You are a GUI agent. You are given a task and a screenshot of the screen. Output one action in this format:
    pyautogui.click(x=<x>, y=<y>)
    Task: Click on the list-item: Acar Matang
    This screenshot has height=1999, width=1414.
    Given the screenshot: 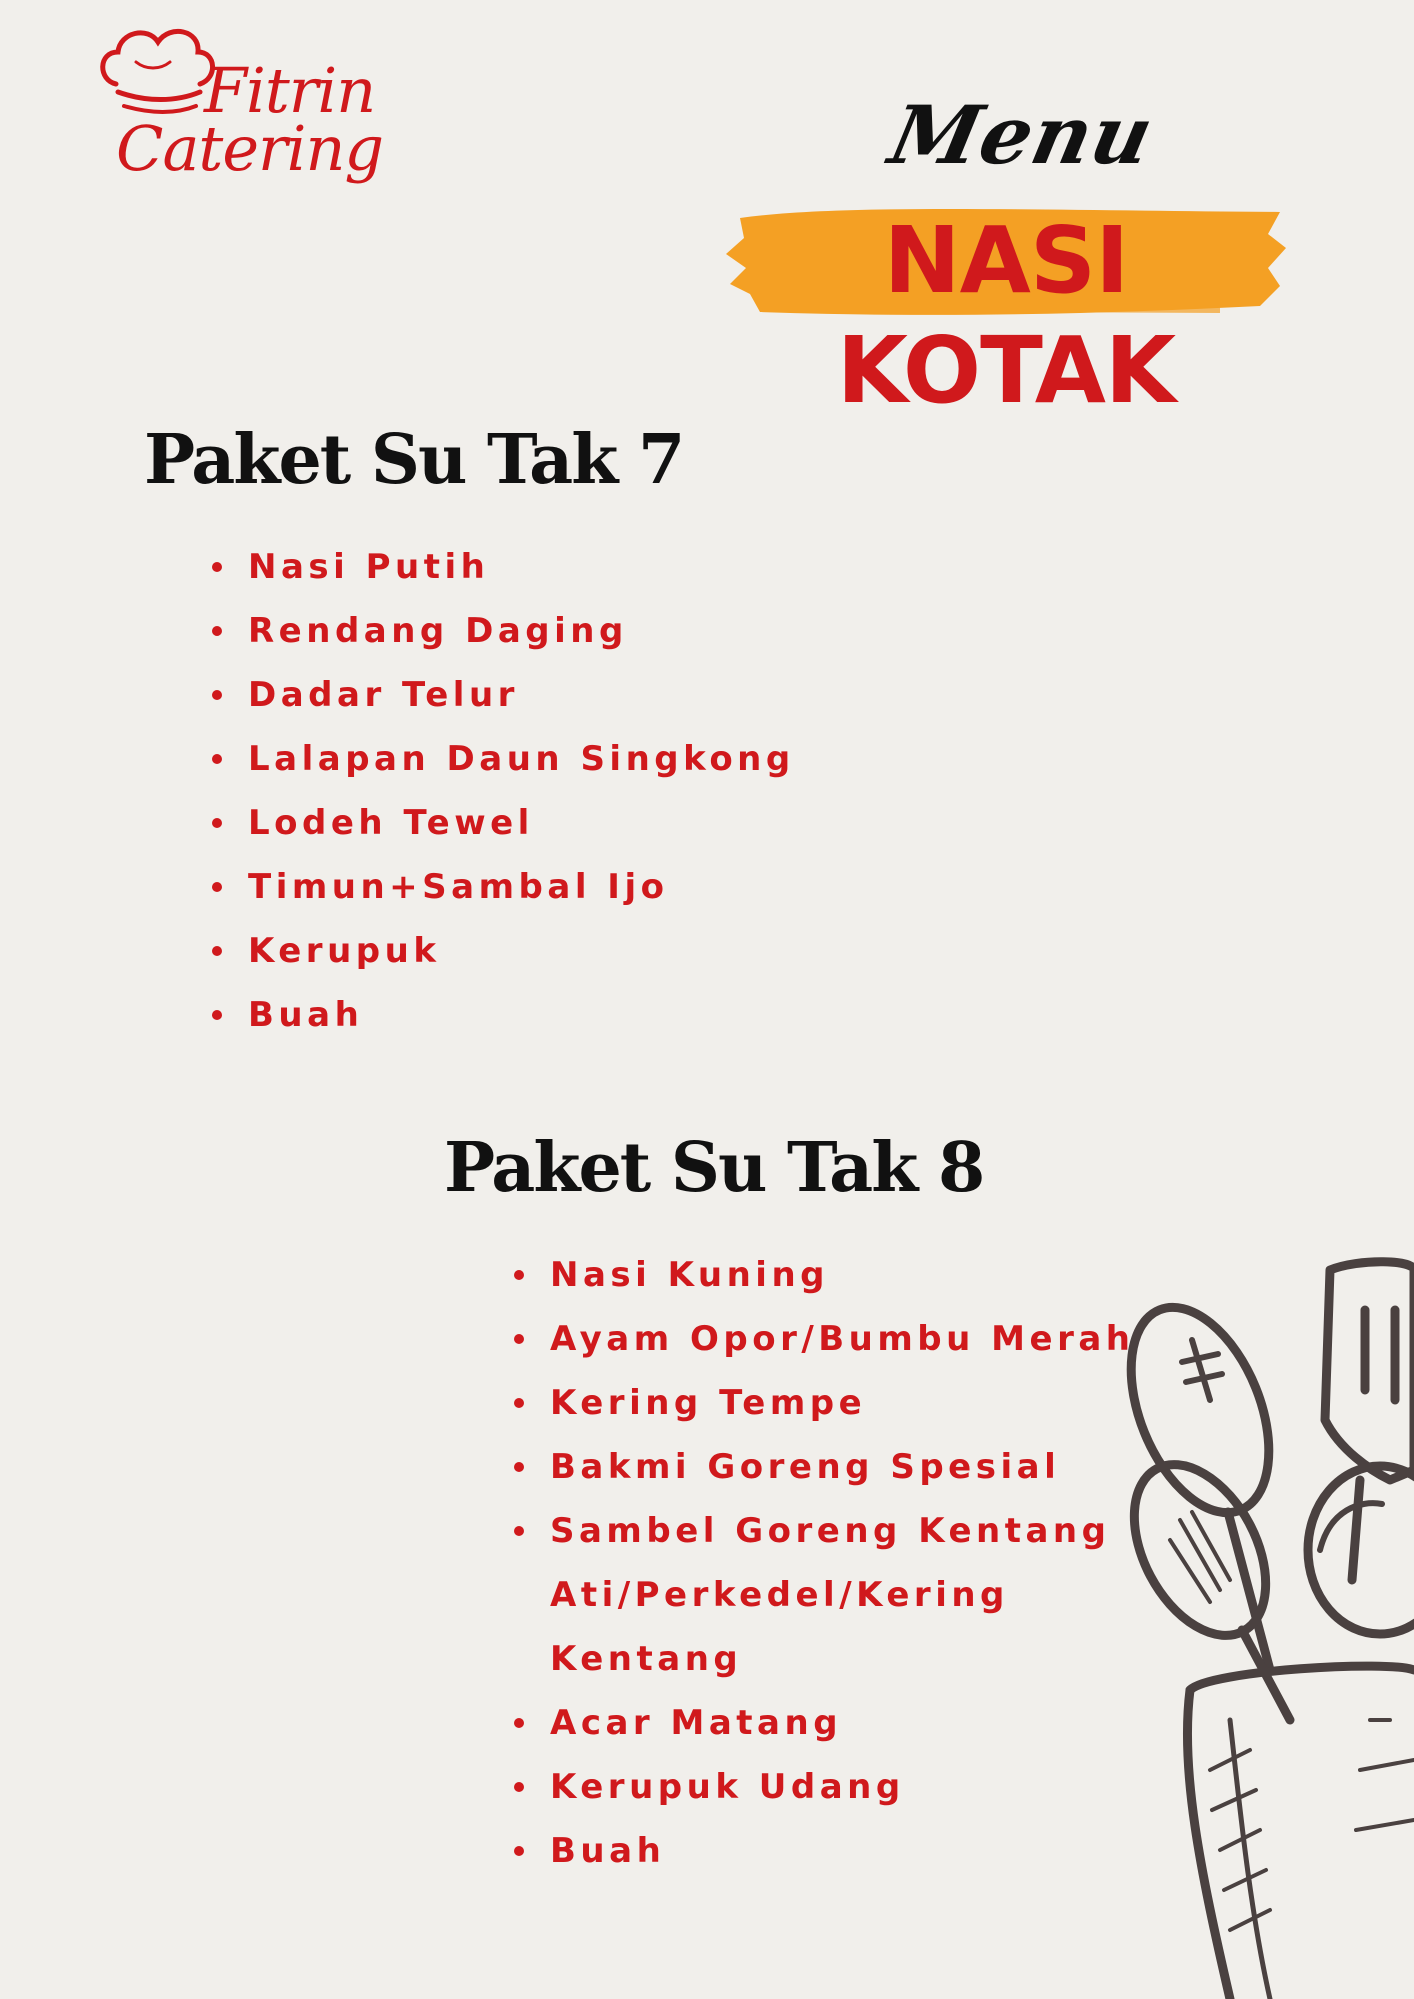 What is the action you would take?
    pyautogui.click(x=824, y=1723)
    